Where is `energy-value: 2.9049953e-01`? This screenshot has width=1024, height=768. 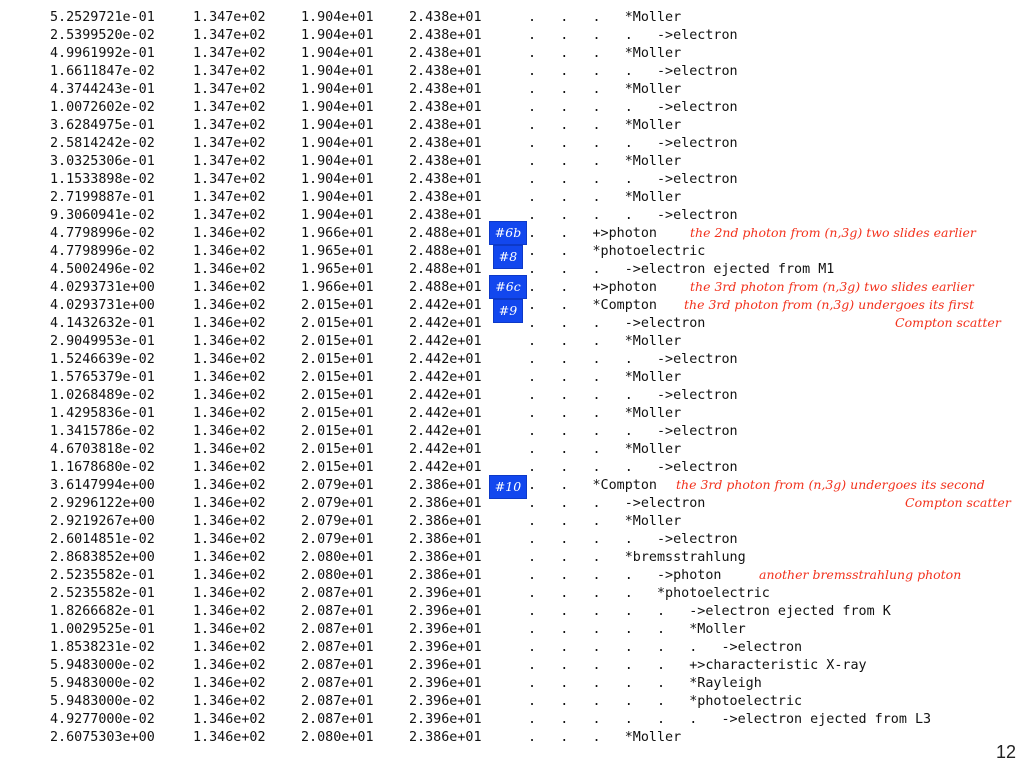
energy-value: 2.9049953e-01 is located at coordinates (102, 341).